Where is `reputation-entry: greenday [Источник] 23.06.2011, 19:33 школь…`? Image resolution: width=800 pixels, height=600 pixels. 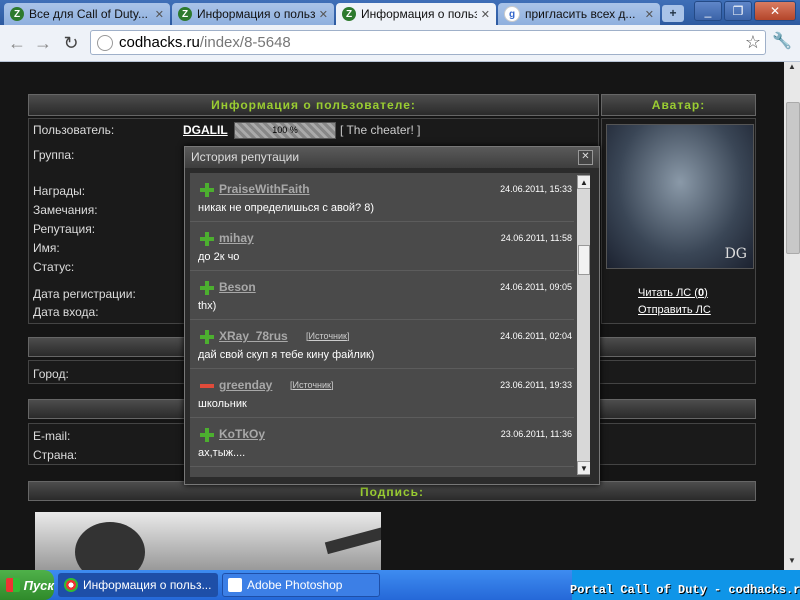 reputation-entry: greenday [Источник] 23.06.2011, 19:33 школь… is located at coordinates (382, 393).